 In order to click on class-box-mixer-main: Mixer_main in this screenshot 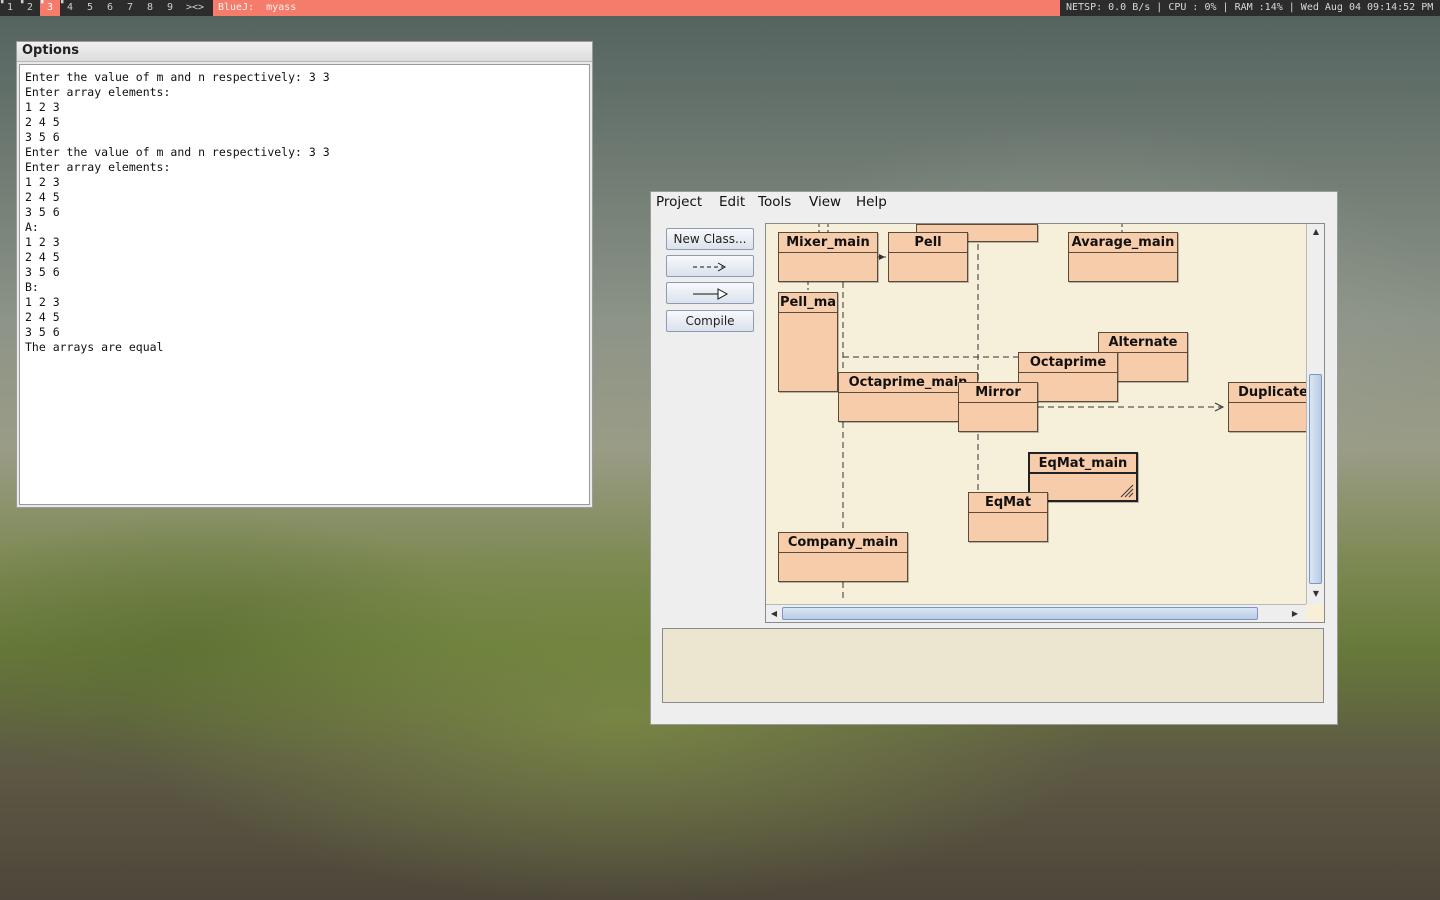, I will do `click(828, 257)`.